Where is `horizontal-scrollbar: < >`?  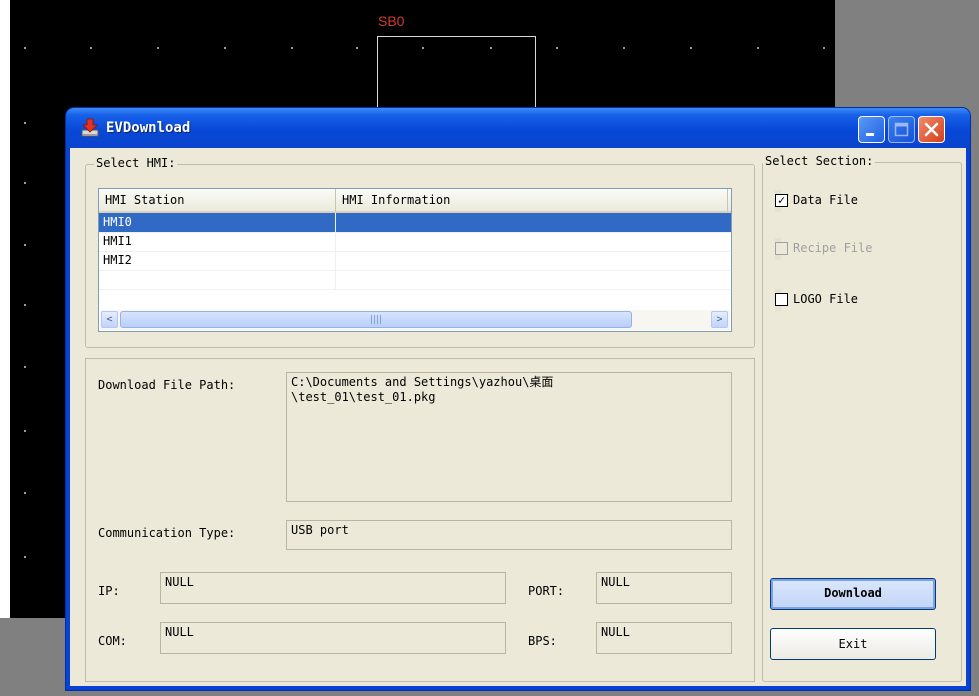 horizontal-scrollbar: < > is located at coordinates (415, 320).